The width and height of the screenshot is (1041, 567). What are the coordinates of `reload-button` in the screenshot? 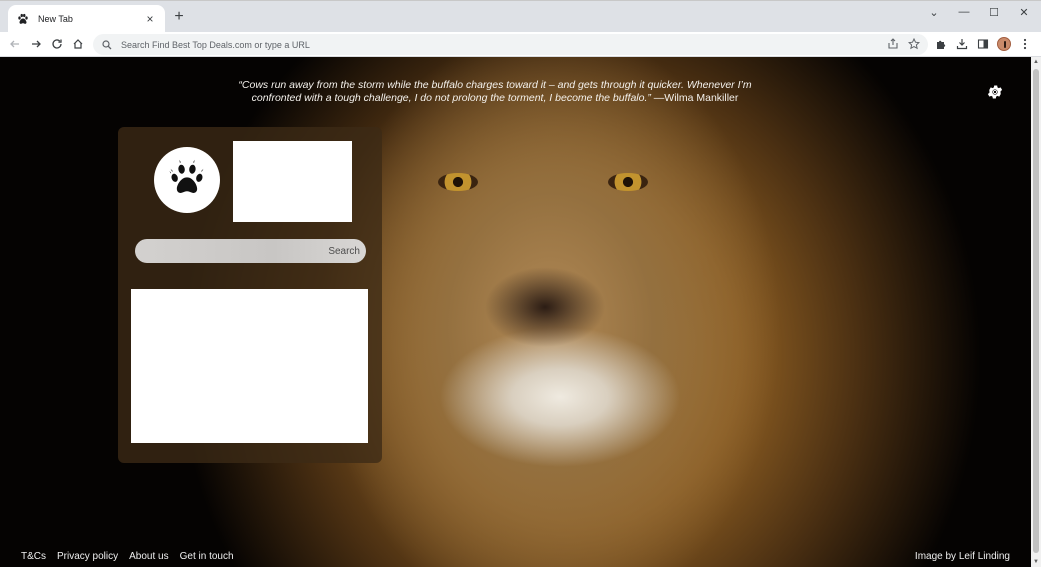 It's located at (57, 44).